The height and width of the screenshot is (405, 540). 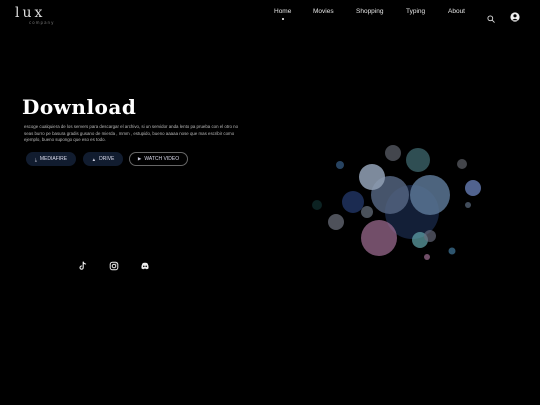 I want to click on user-icon, so click(x=515, y=16).